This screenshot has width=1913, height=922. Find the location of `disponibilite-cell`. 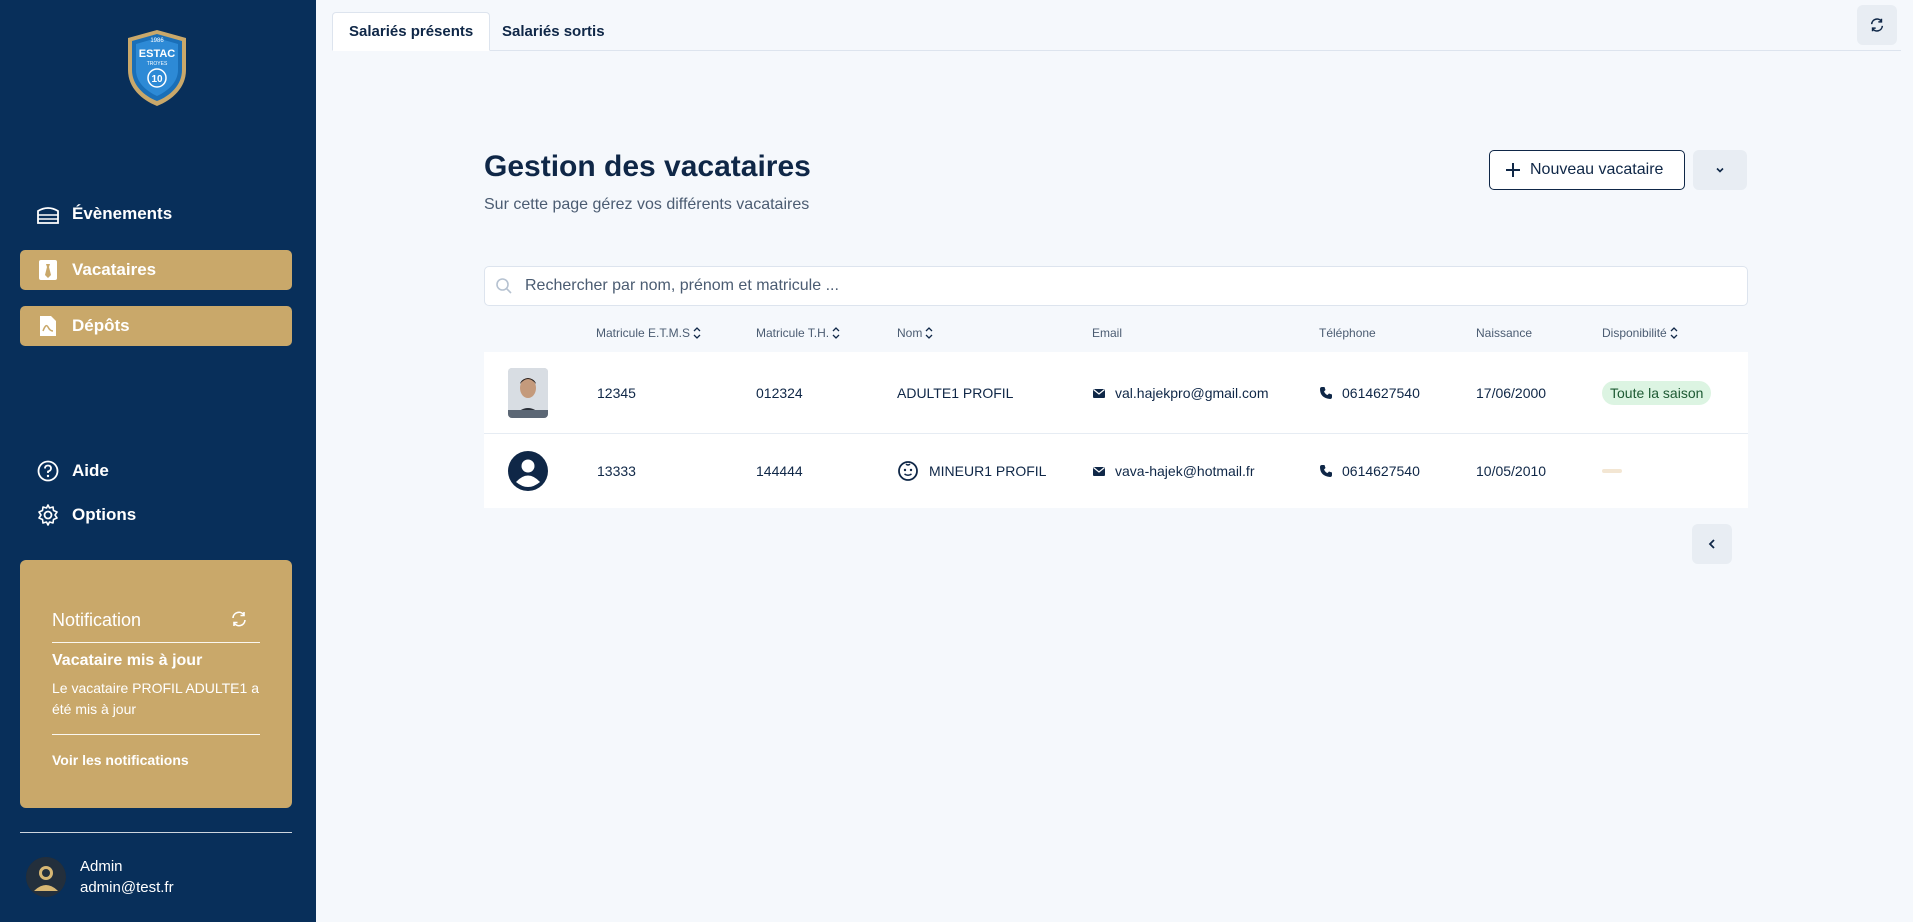

disponibilite-cell is located at coordinates (1612, 471).